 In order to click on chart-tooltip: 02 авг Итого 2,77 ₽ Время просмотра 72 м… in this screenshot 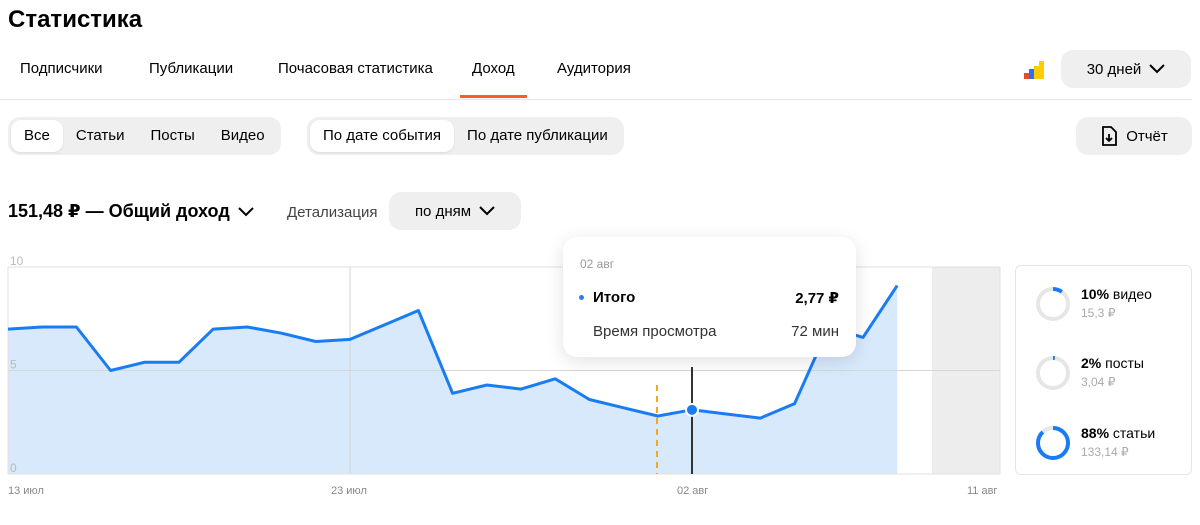, I will do `click(709, 297)`.